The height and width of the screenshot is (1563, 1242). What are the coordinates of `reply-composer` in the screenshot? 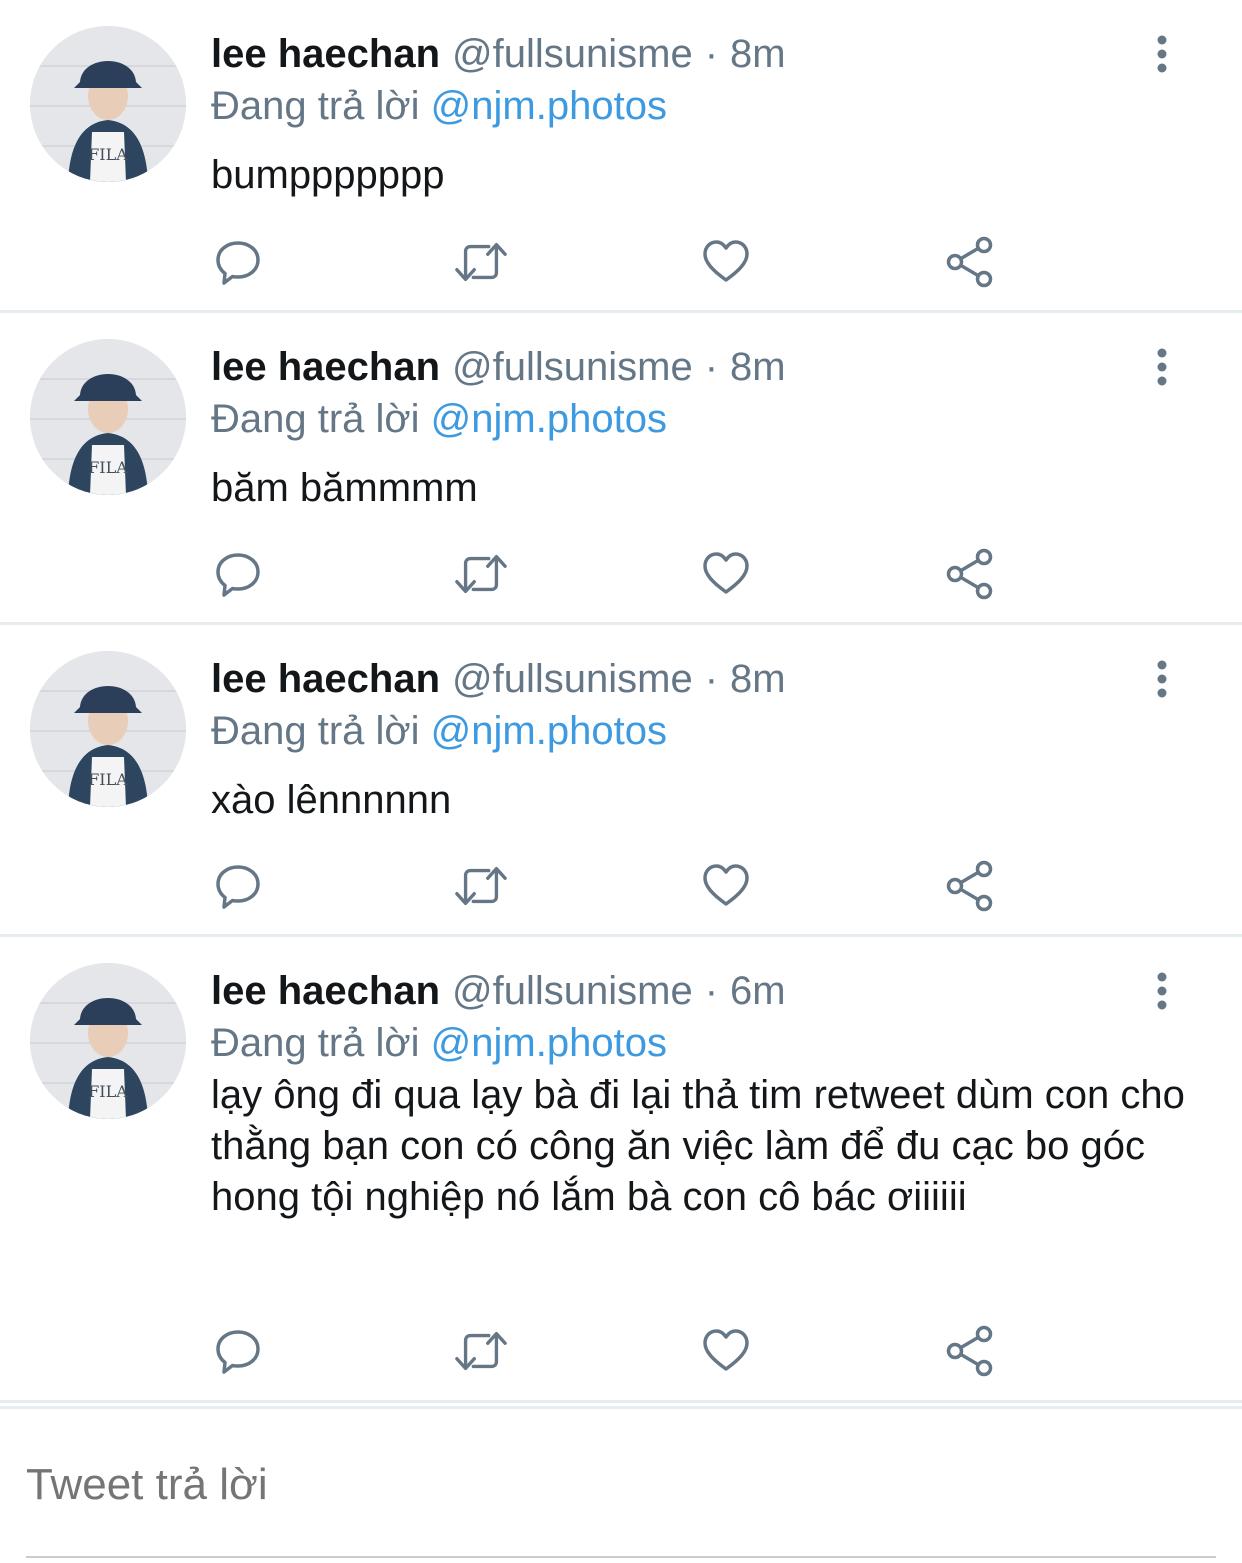 It's located at (621, 1484).